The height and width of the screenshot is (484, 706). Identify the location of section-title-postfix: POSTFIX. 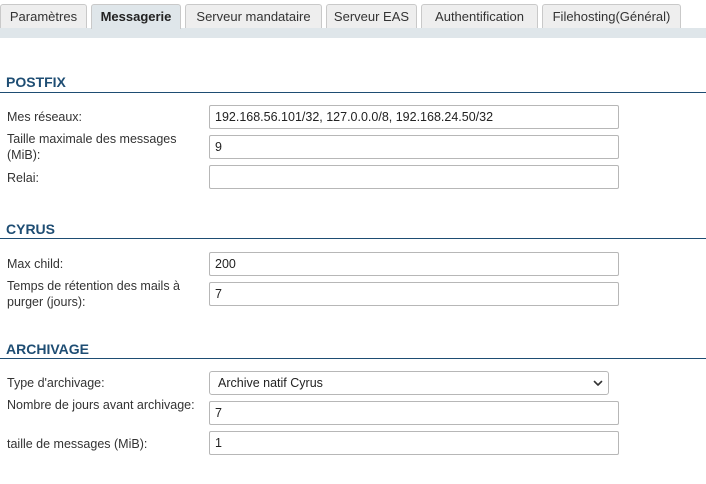
(36, 82).